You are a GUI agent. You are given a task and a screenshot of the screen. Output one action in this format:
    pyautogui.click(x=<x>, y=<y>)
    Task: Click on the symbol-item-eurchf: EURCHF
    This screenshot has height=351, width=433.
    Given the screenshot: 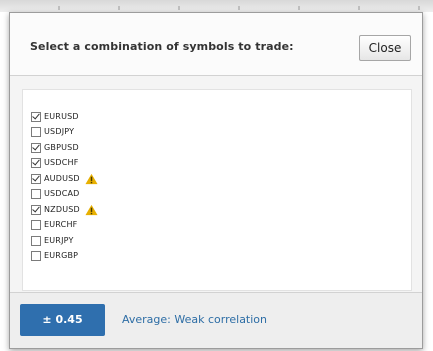 What is the action you would take?
    pyautogui.click(x=54, y=225)
    